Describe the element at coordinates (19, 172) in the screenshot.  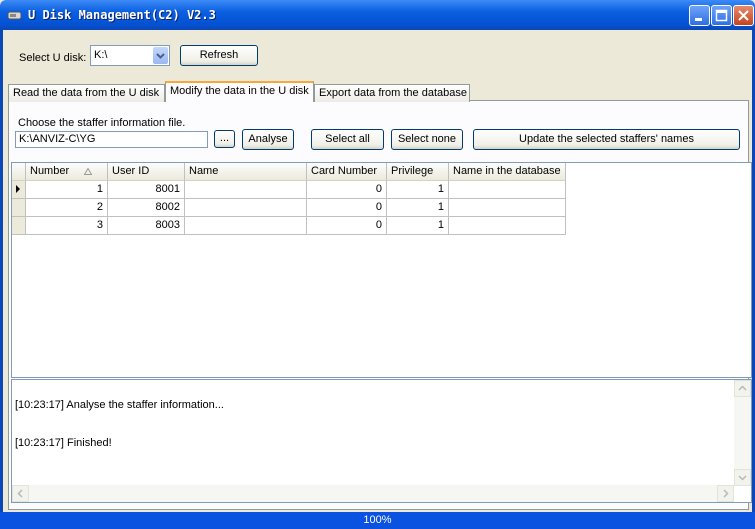
I see `row-header-corner` at that location.